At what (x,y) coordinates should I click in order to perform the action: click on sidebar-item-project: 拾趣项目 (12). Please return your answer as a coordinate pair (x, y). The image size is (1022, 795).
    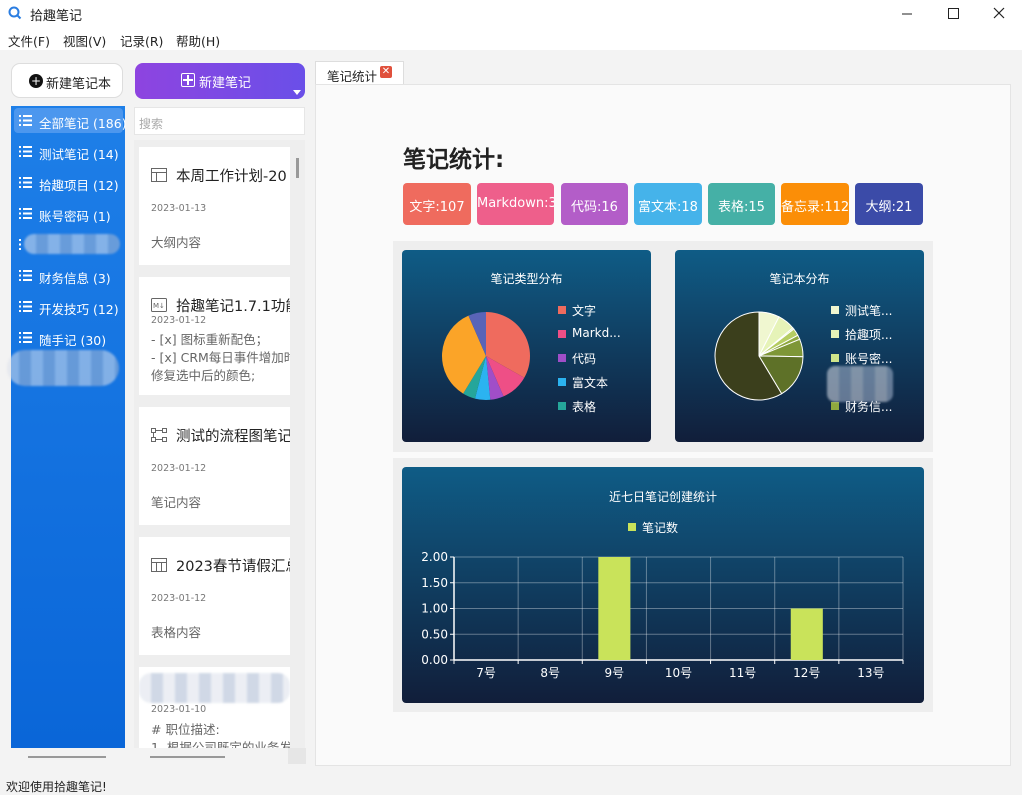
    Looking at the image, I should click on (68, 182).